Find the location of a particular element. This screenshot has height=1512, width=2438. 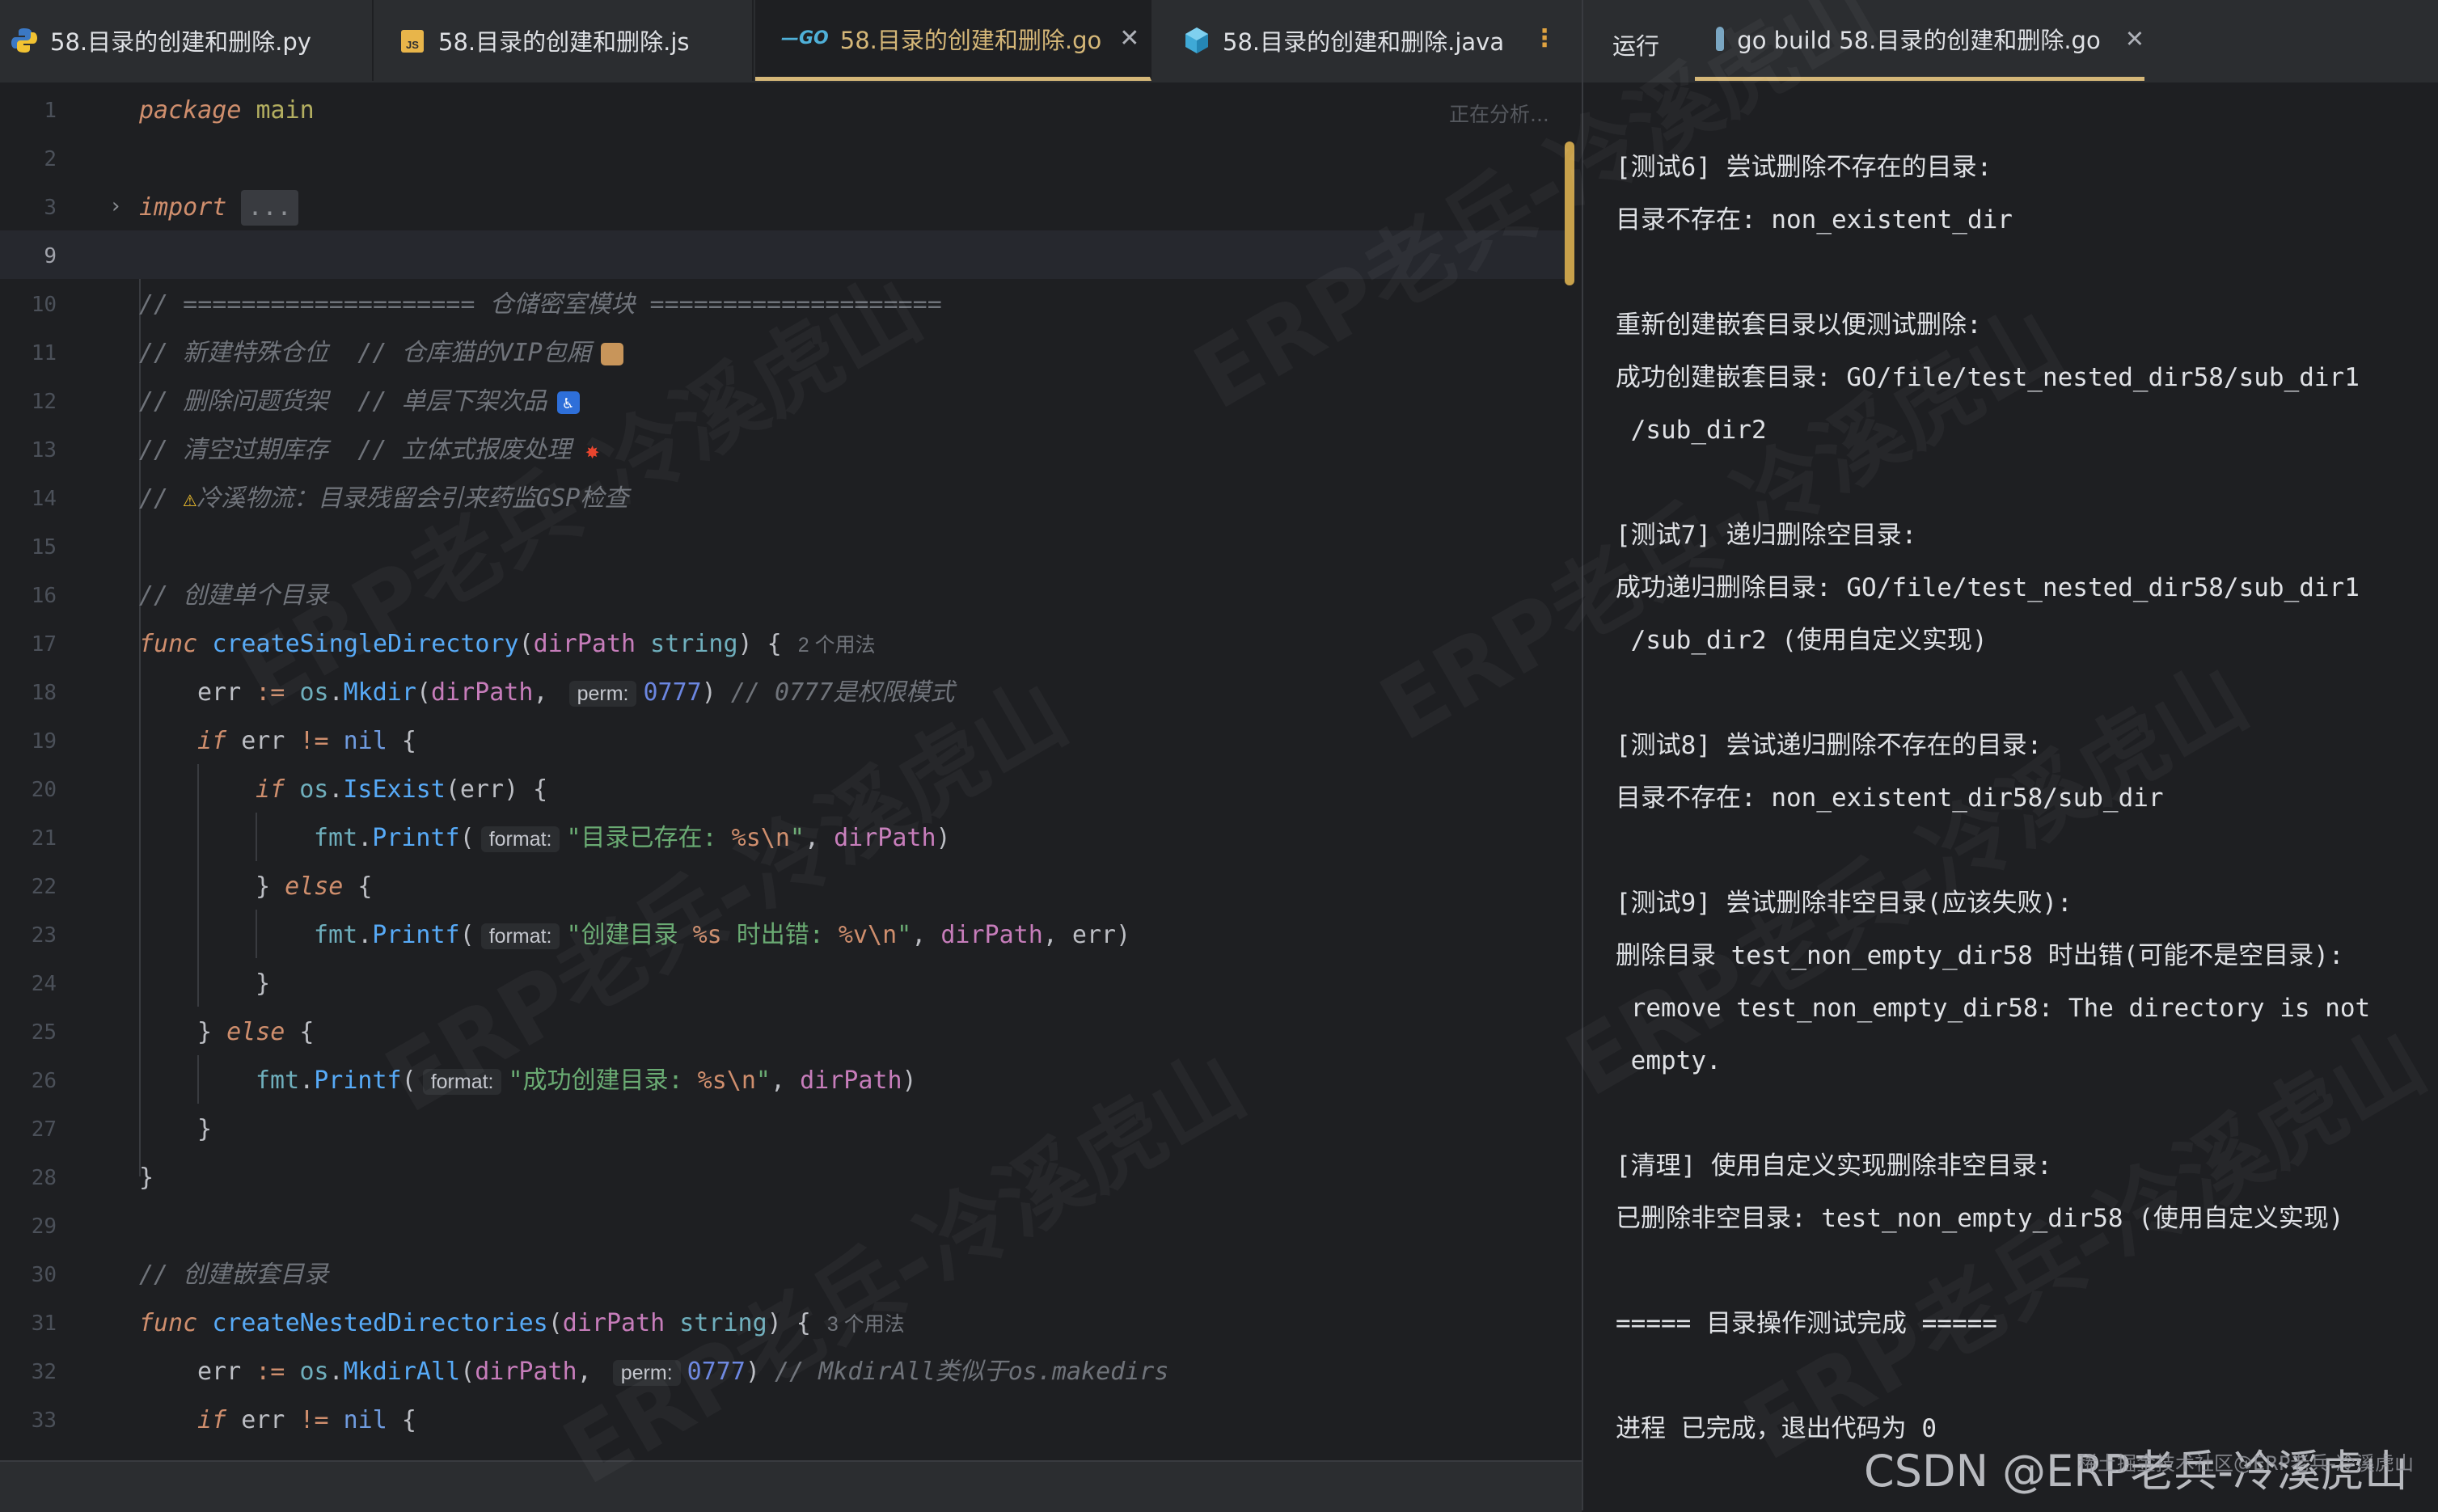

code-line-1: package main is located at coordinates (227, 111).